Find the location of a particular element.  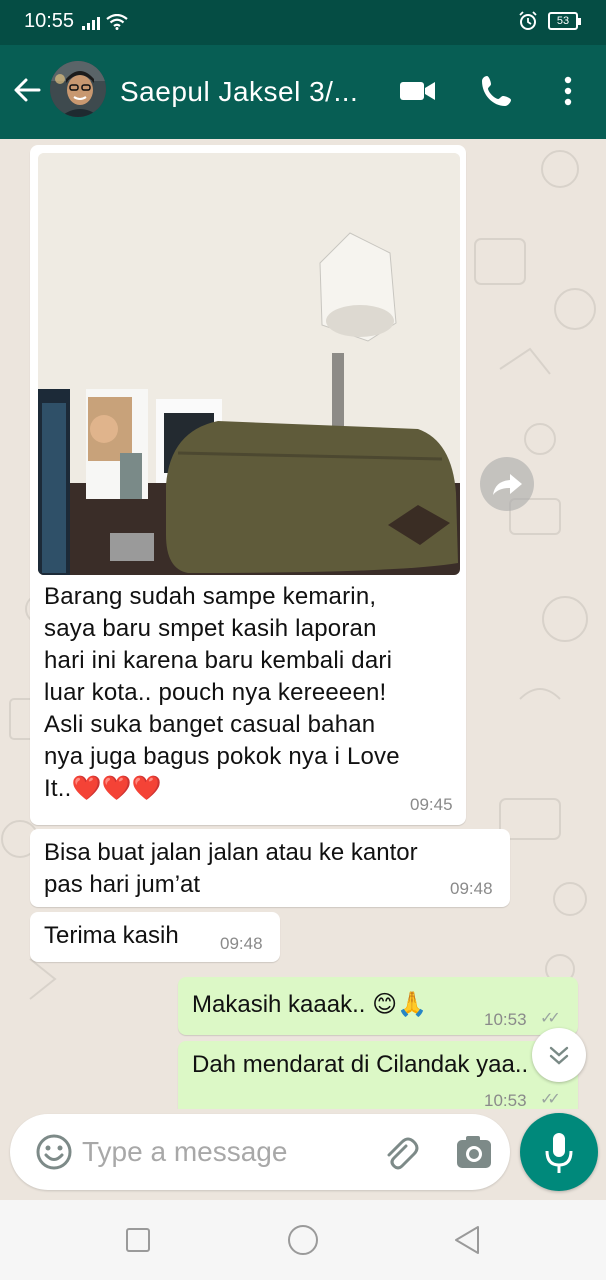

avatar is located at coordinates (78, 89).